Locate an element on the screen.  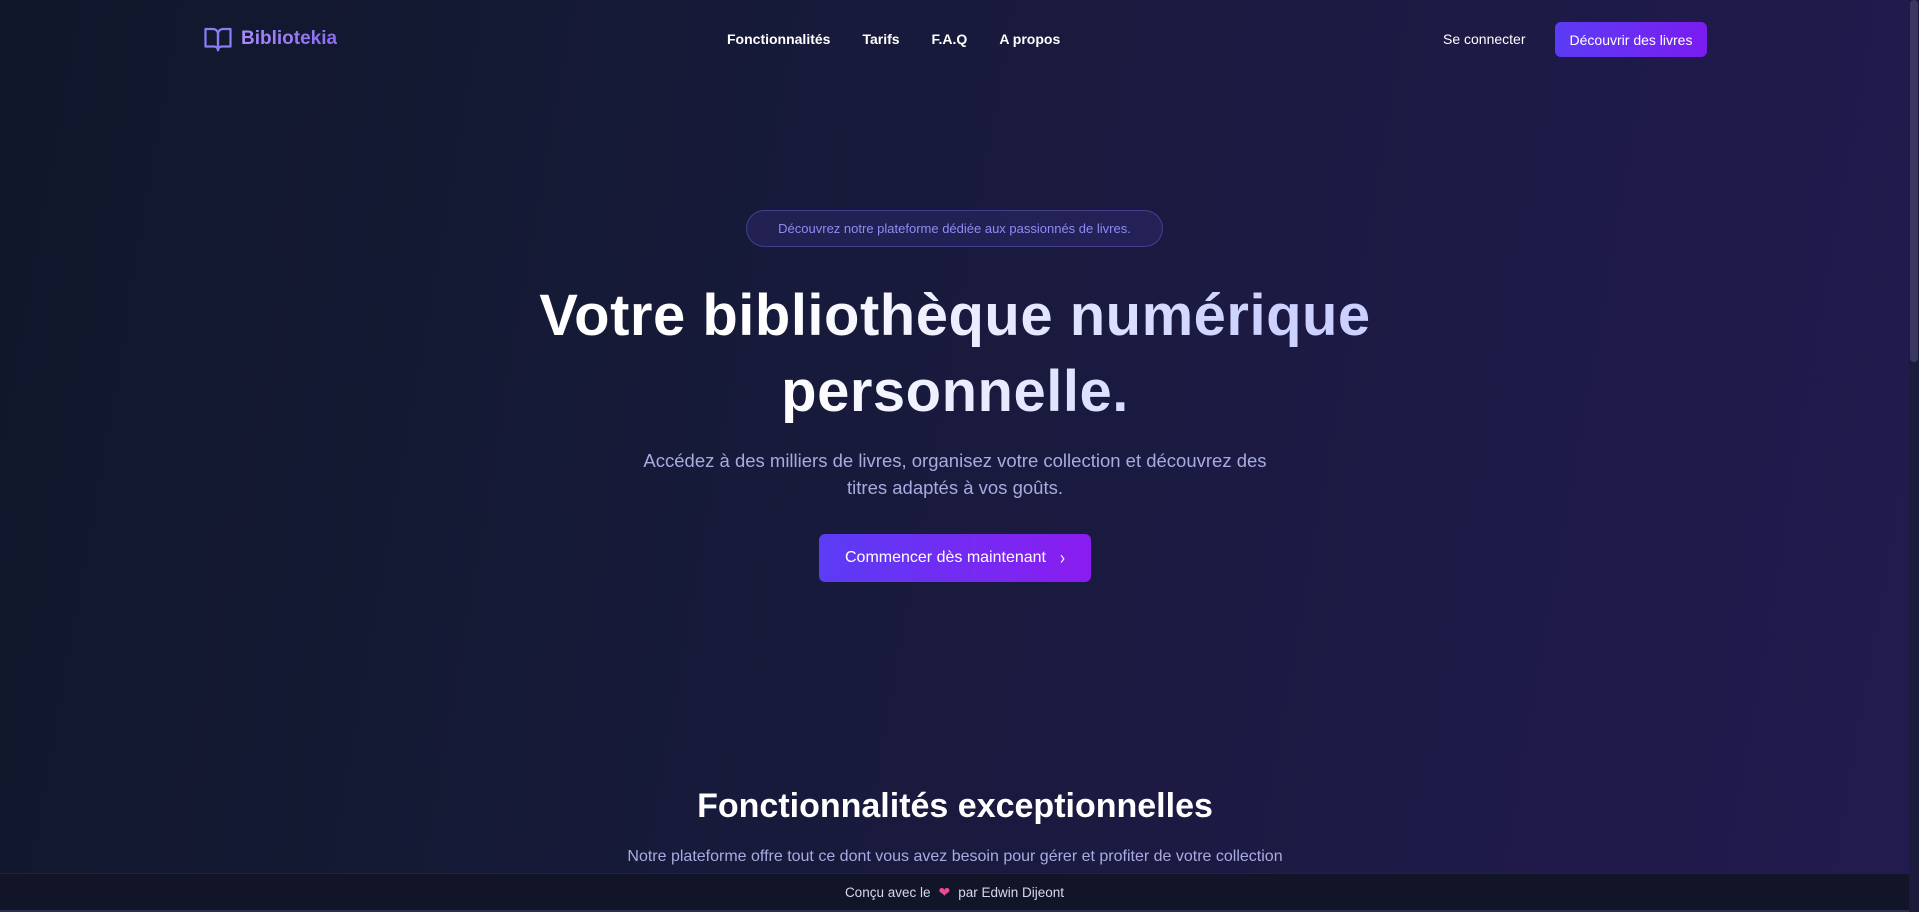
book-open-icon is located at coordinates (218, 39).